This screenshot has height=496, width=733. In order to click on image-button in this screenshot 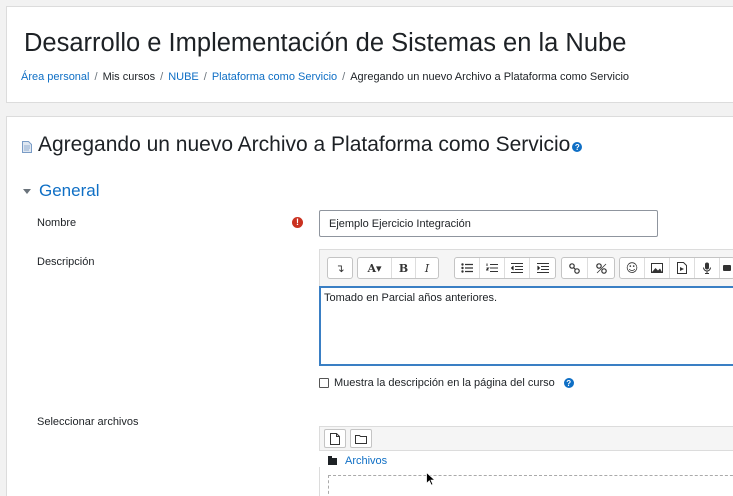, I will do `click(657, 268)`.